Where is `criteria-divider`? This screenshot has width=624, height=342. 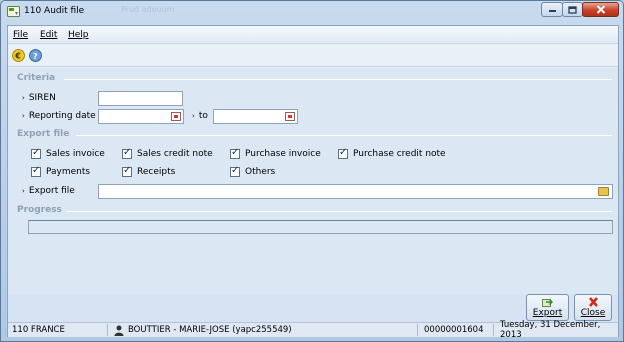 criteria-divider is located at coordinates (338, 79).